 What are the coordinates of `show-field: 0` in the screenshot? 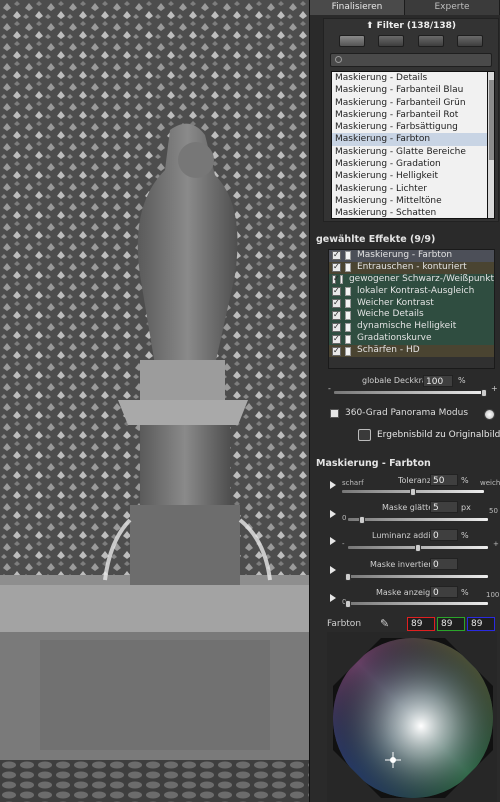 It's located at (444, 592).